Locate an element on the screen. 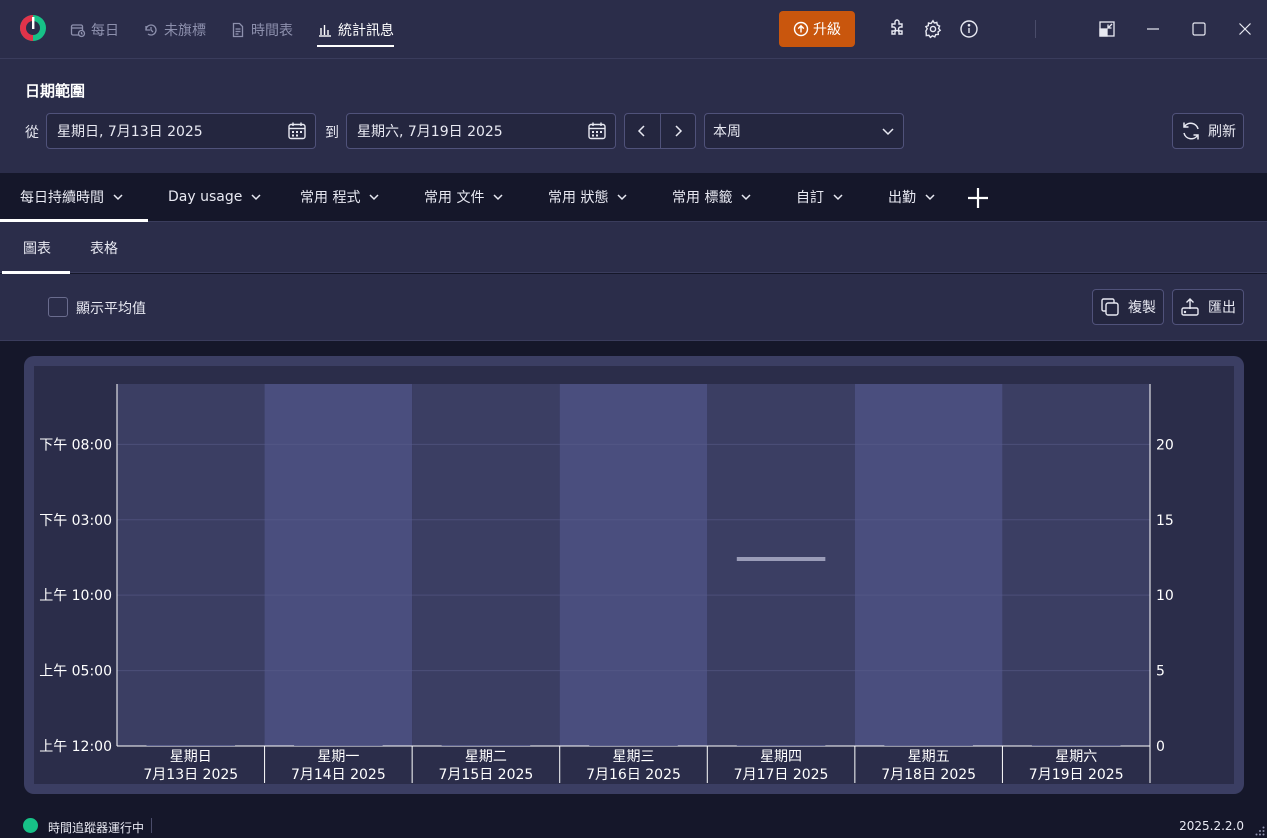  tab-attendance: 出勤 is located at coordinates (912, 197).